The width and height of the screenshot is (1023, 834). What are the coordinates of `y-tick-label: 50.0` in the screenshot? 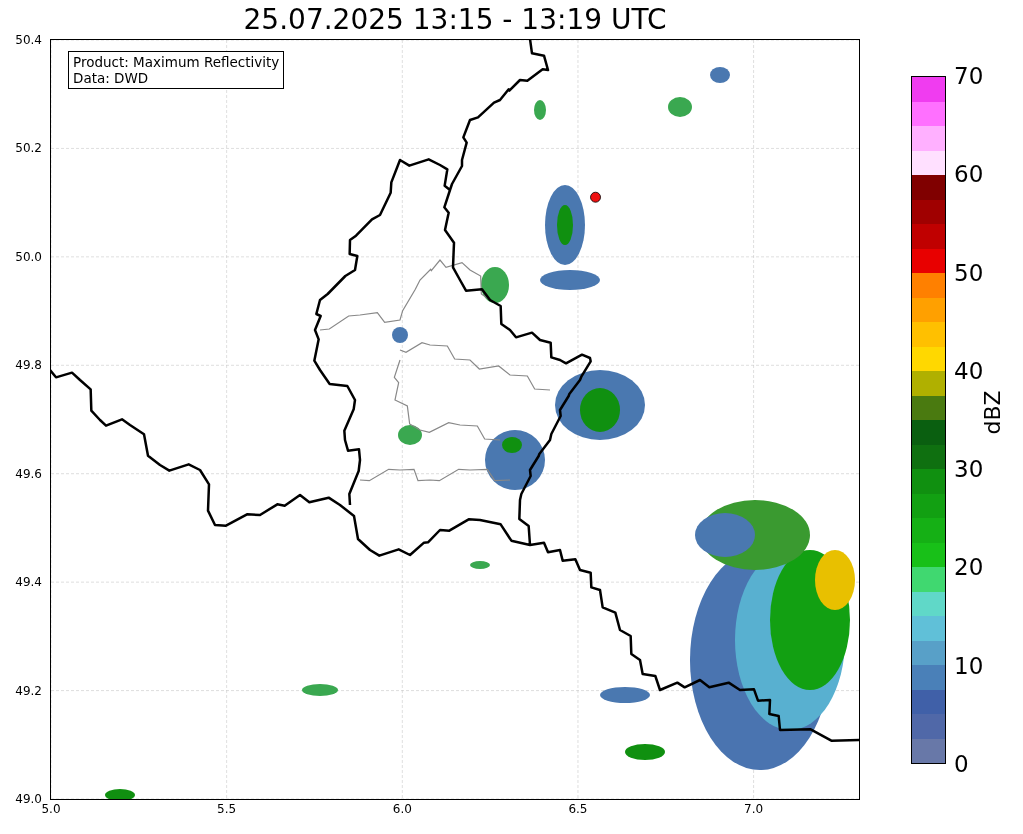 It's located at (28, 256).